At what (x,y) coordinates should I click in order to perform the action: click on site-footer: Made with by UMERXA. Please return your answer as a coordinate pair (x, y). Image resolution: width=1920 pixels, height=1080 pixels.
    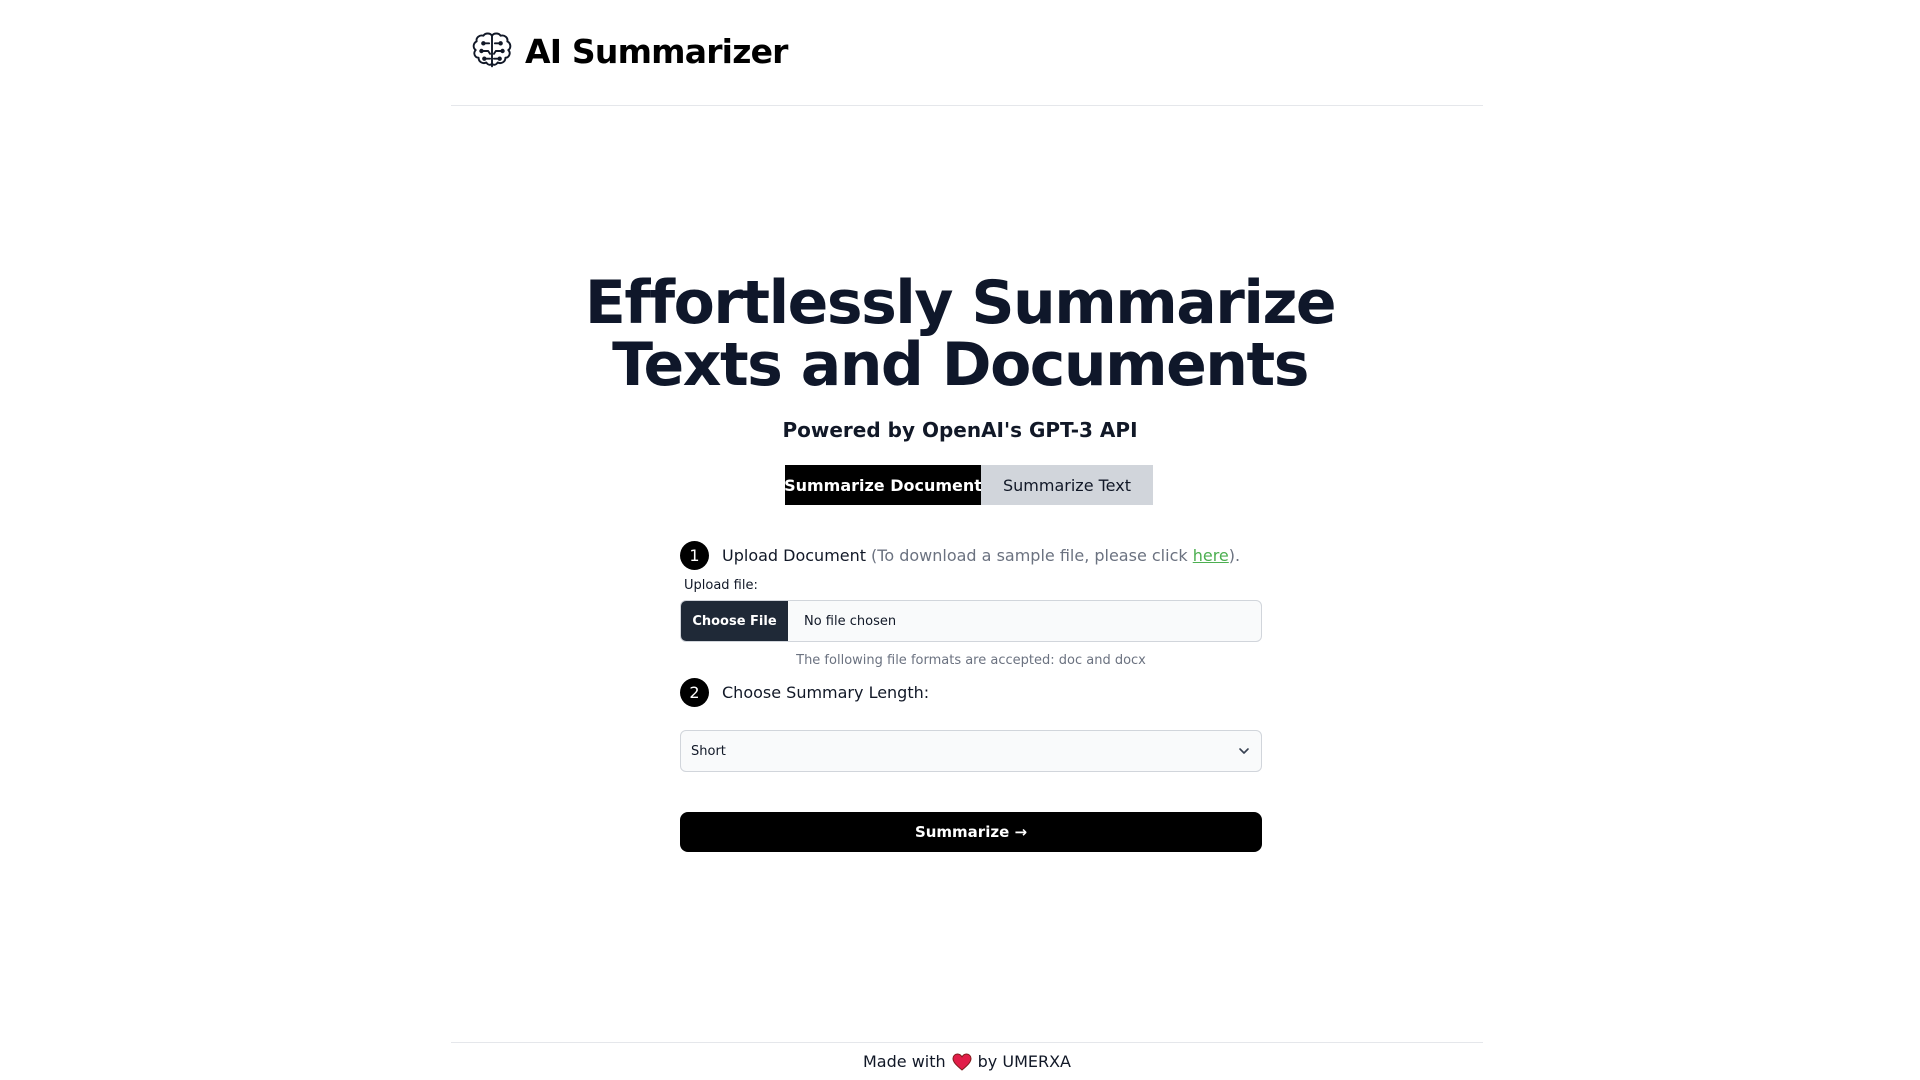
    Looking at the image, I should click on (967, 1061).